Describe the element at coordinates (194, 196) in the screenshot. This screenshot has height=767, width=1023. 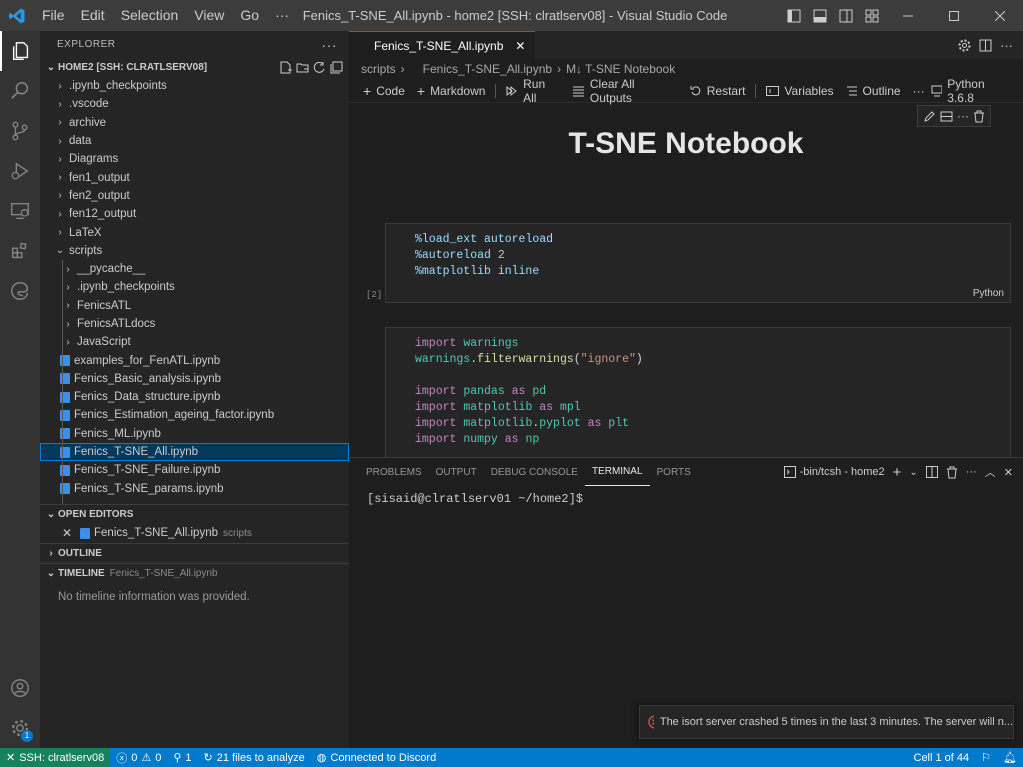
I see `tree-item: › fen2_output` at that location.